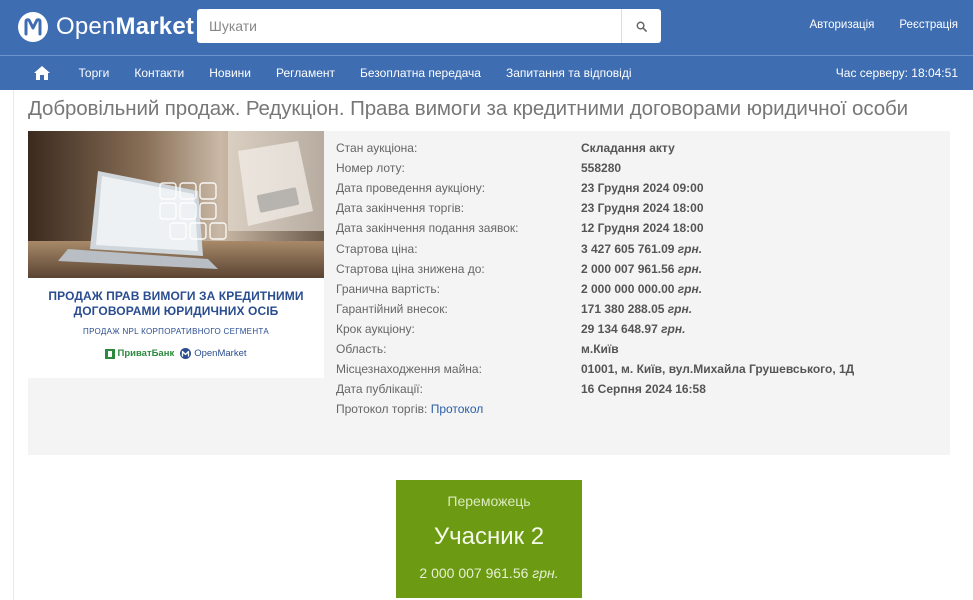  I want to click on login-link: Авторизація, so click(841, 25).